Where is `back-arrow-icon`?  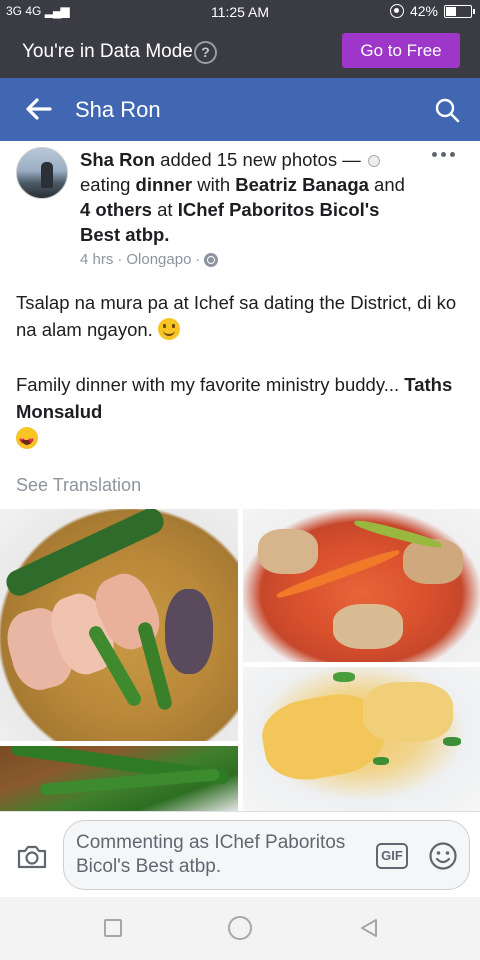
back-arrow-icon is located at coordinates (38, 109).